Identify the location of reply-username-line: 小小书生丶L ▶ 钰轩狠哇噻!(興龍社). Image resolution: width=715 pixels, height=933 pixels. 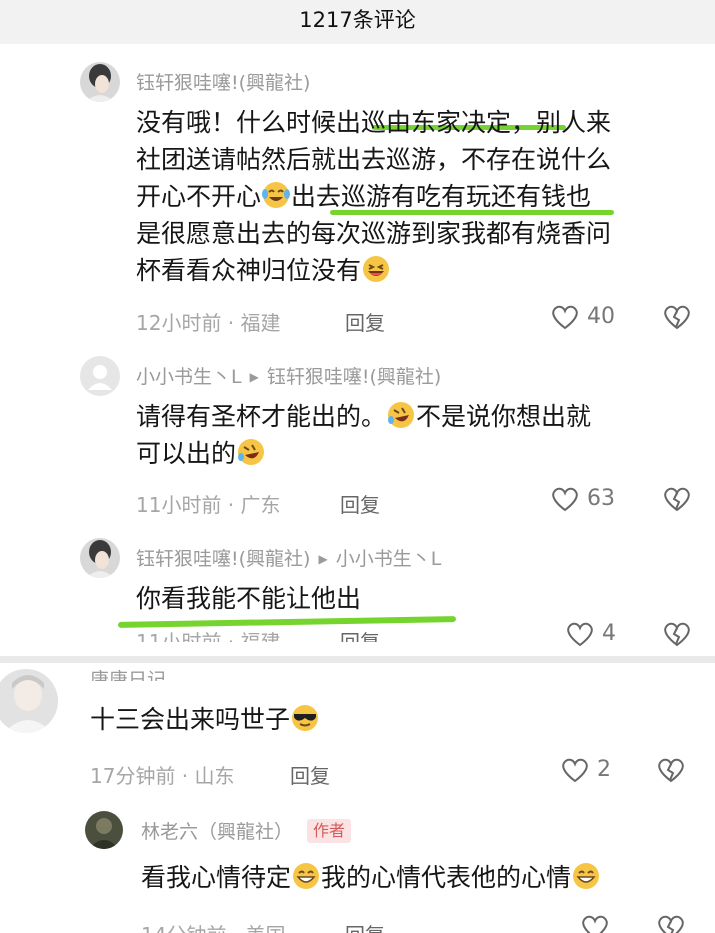
(288, 375).